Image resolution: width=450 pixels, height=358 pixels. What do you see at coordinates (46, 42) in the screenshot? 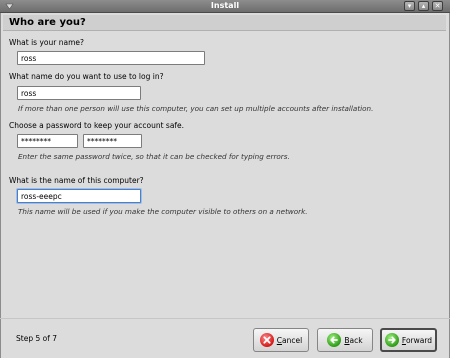
I see `name-label: What is your name?` at bounding box center [46, 42].